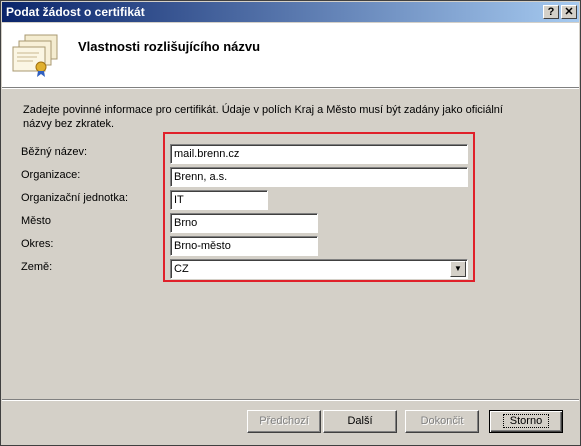  I want to click on country-select-value: CZ, so click(181, 269).